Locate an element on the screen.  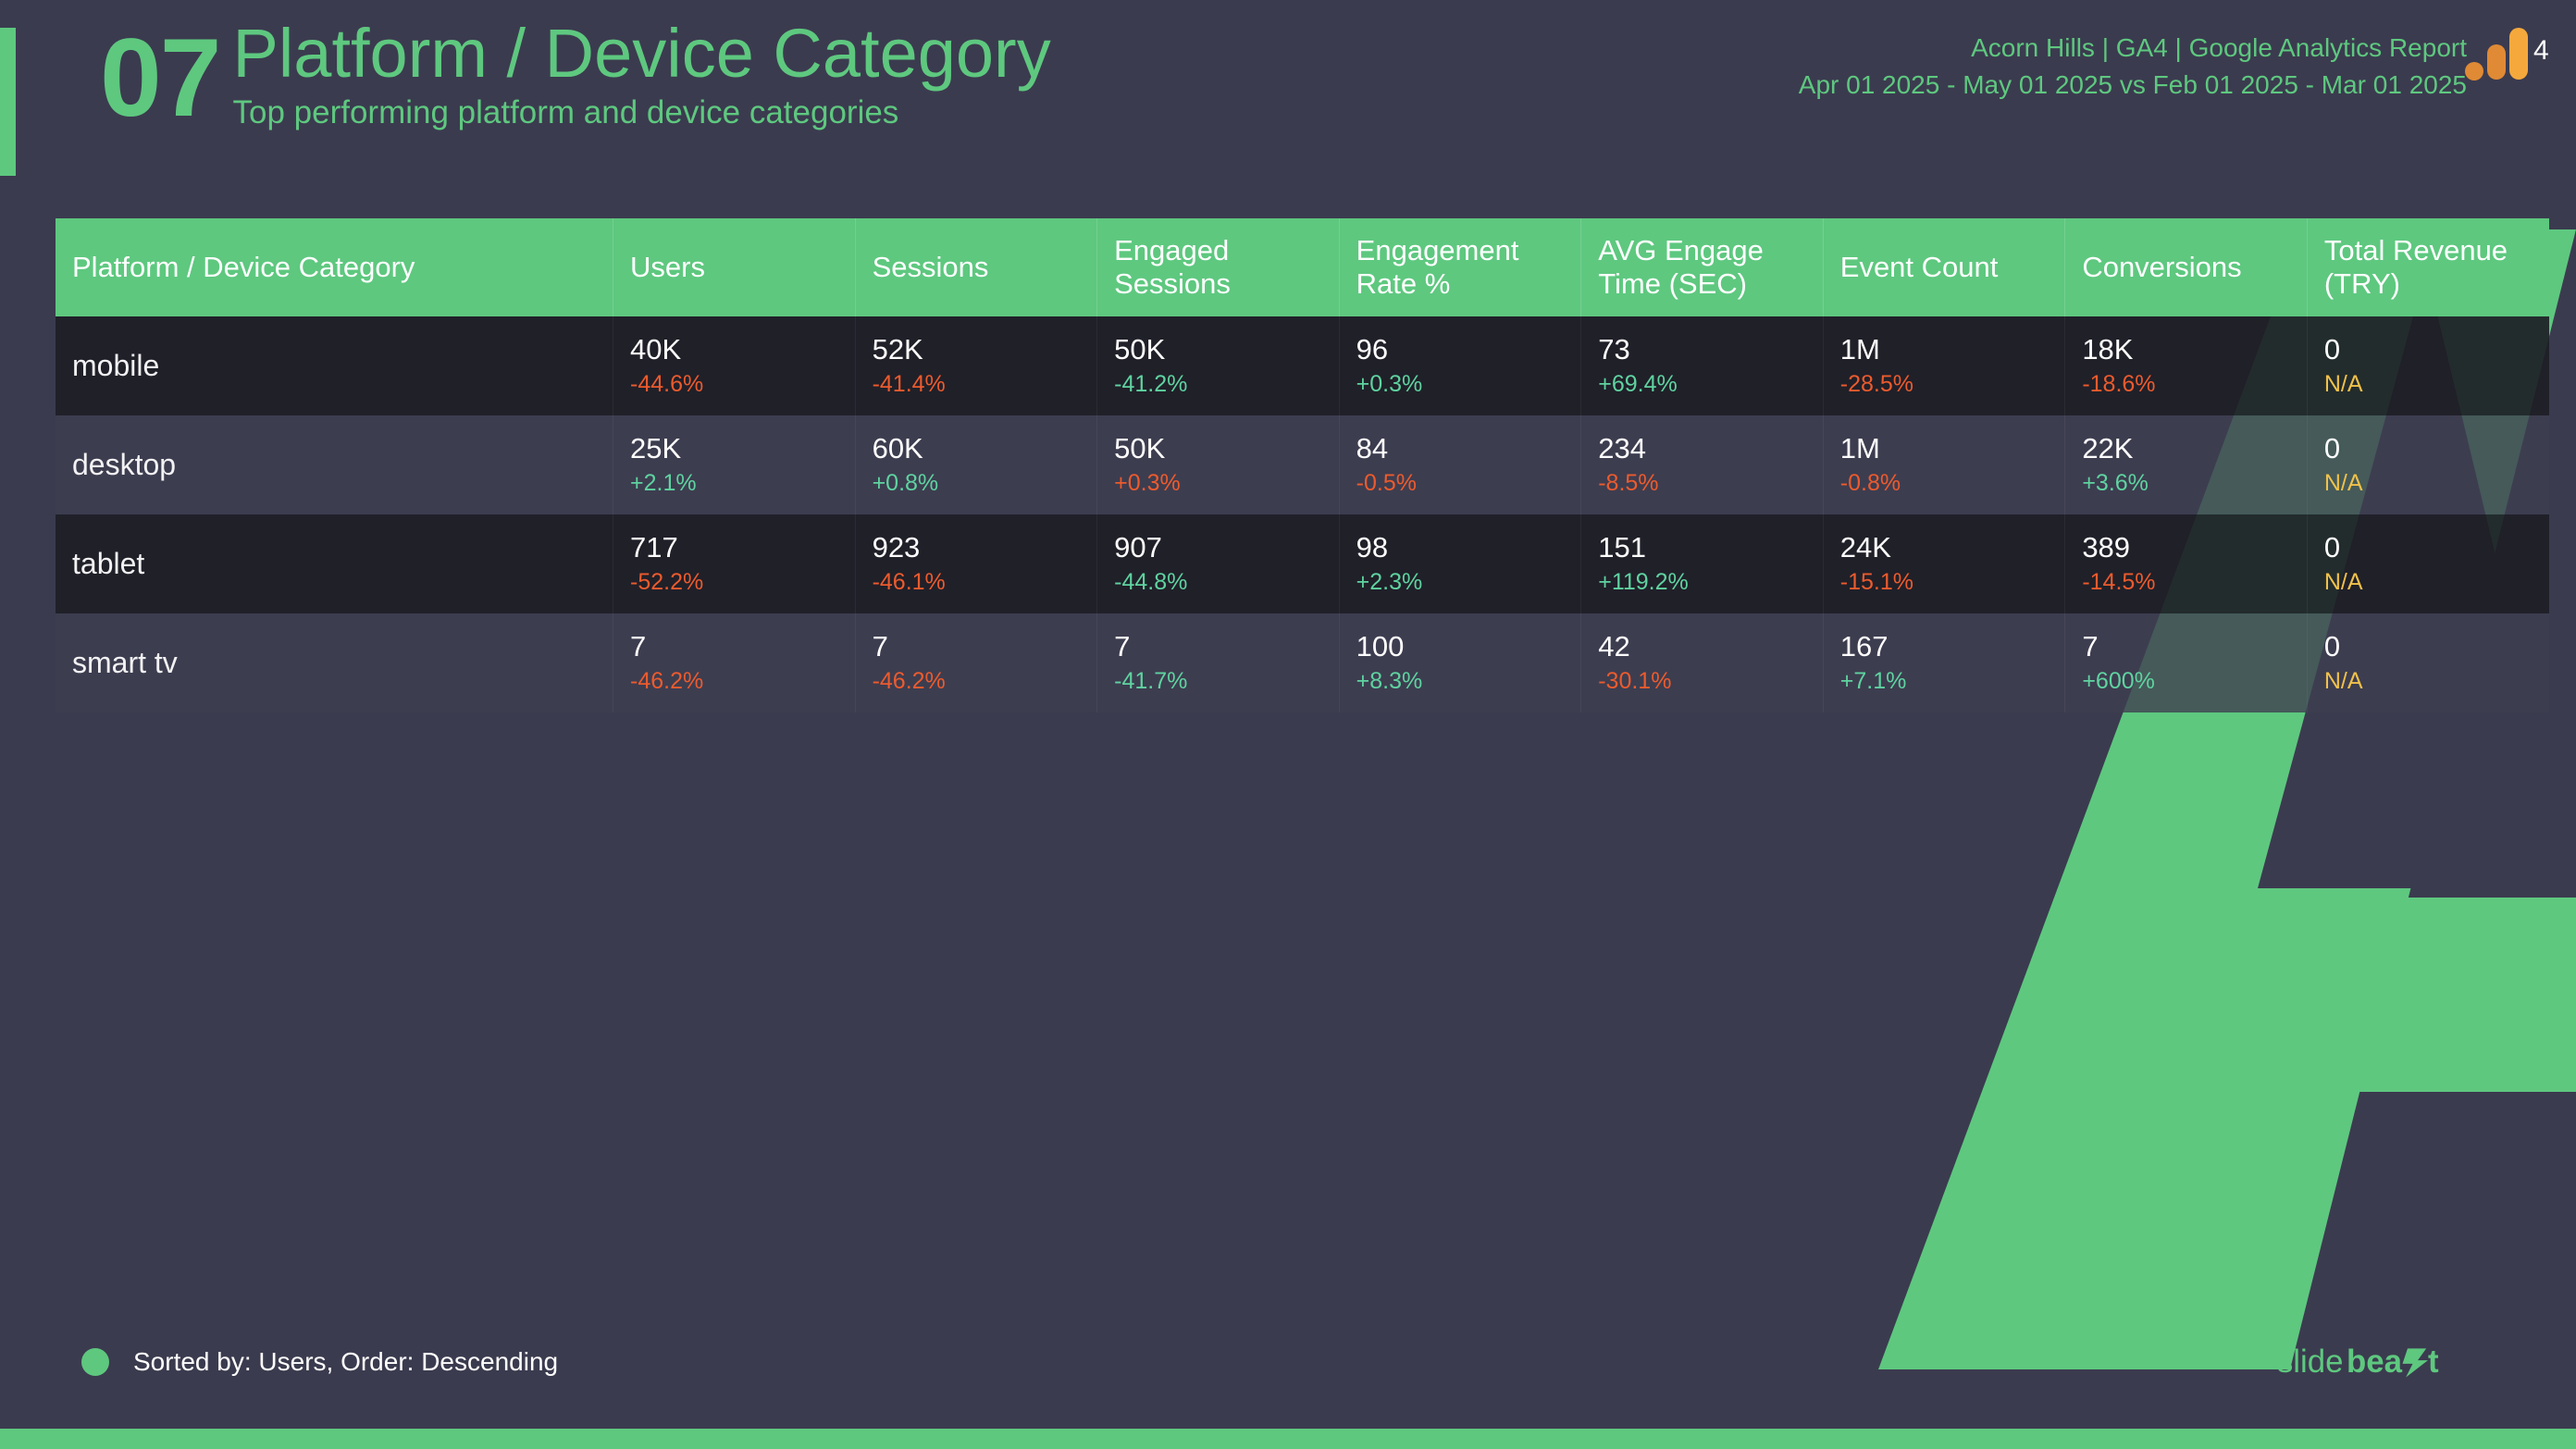
metric-value: 98 is located at coordinates (1373, 547).